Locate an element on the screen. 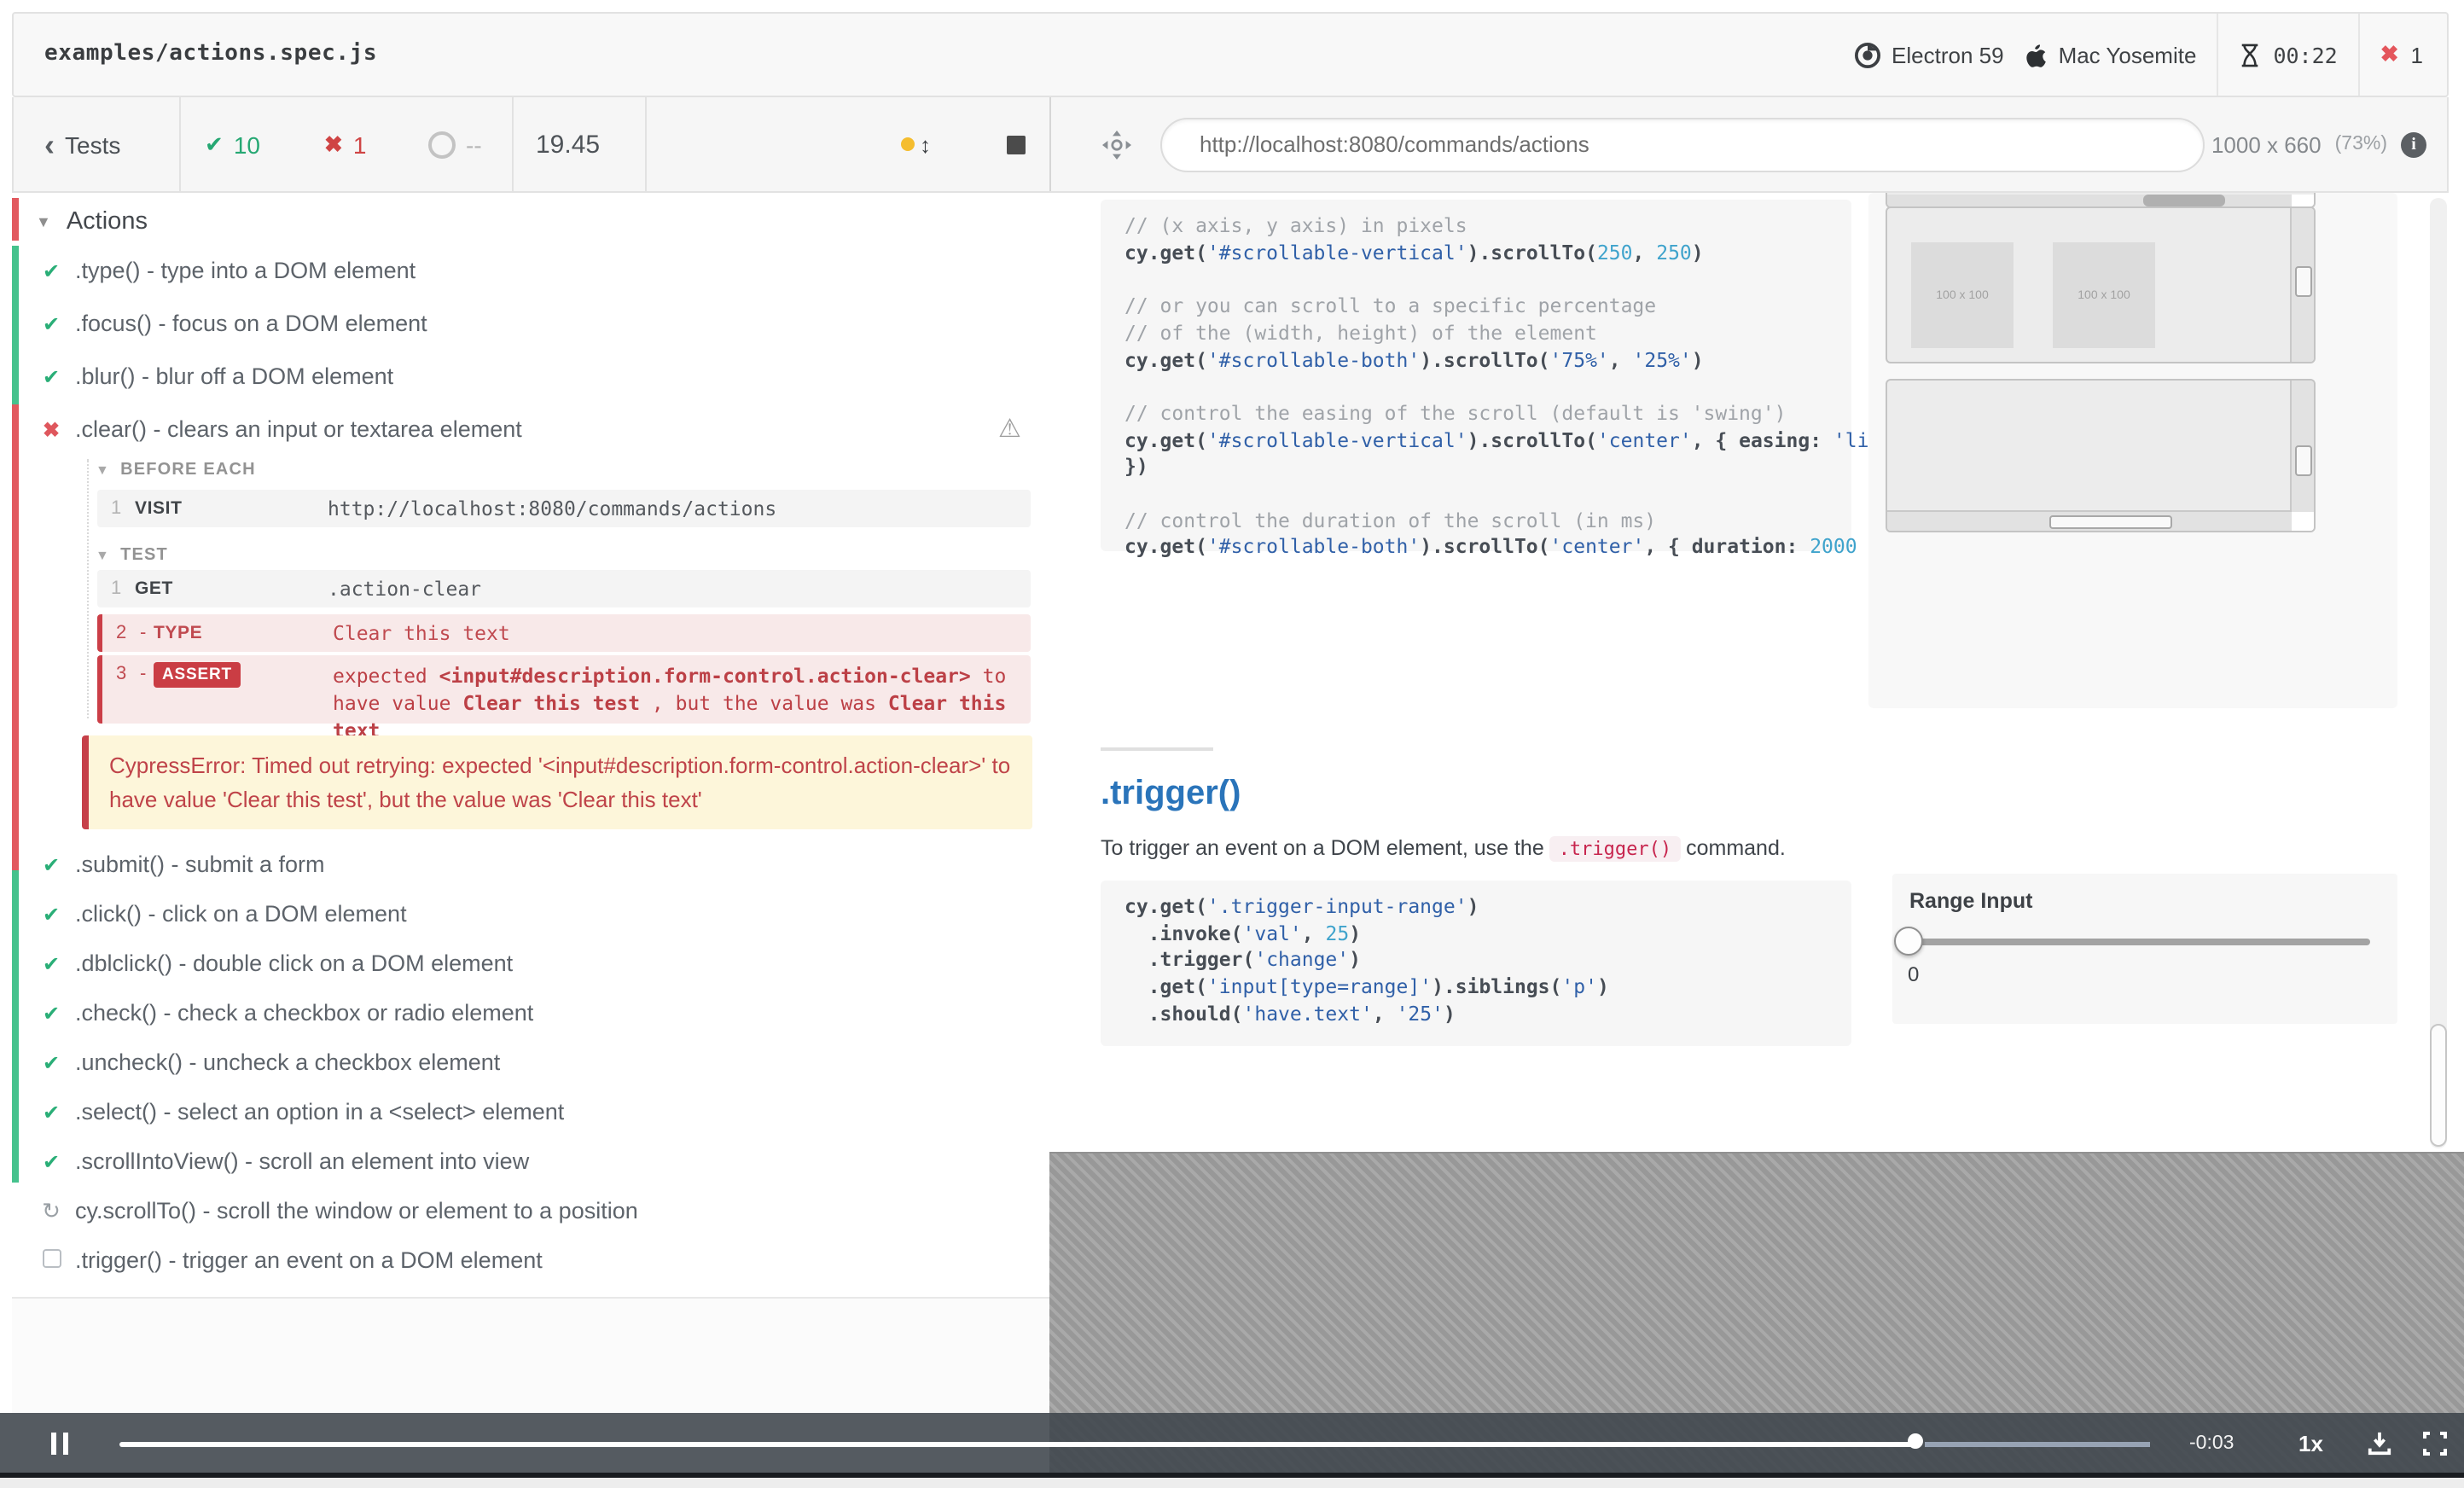 This screenshot has width=2464, height=1488. progress-thumb is located at coordinates (1915, 1441).